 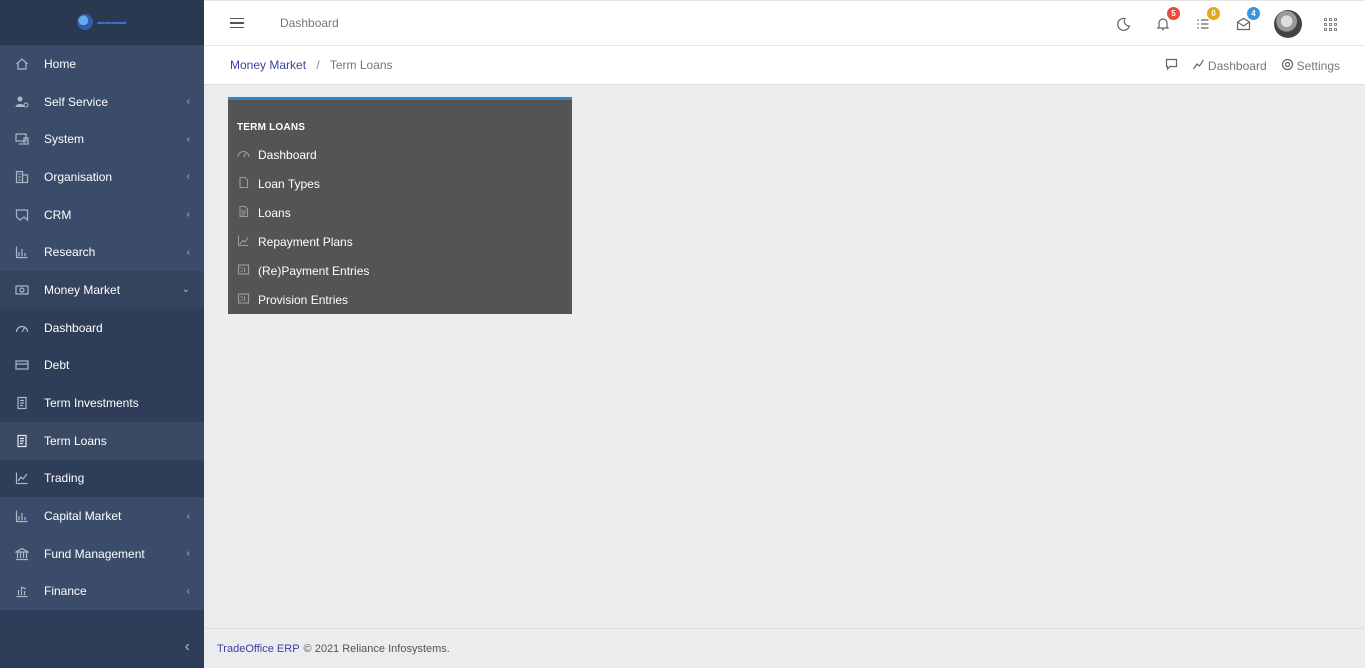 I want to click on sidebar-item-capital-market: Capital Market ‹, so click(x=102, y=516).